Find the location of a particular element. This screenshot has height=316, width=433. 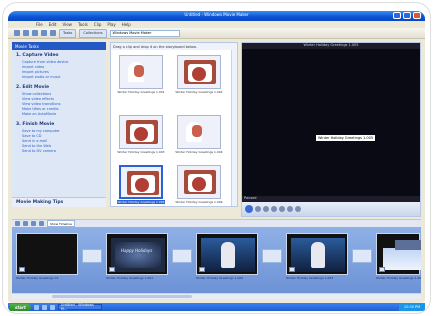

menu-help: Help is located at coordinates (126, 24).